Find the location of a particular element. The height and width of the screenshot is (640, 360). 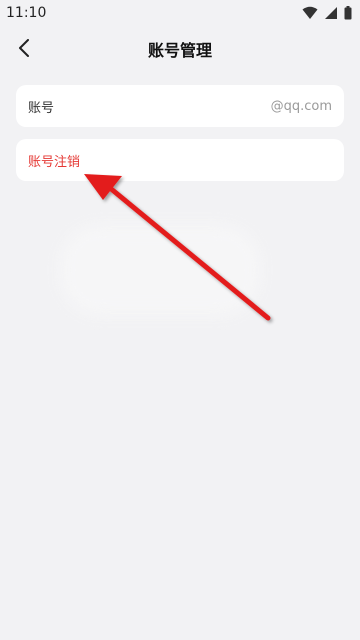

status-icons is located at coordinates (327, 13).